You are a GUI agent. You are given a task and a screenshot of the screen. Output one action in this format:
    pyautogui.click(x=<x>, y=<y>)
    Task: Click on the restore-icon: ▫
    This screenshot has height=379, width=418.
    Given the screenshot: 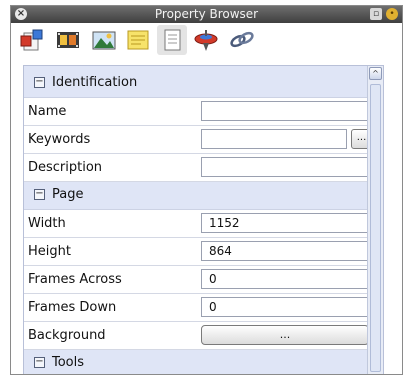 What is the action you would take?
    pyautogui.click(x=376, y=14)
    